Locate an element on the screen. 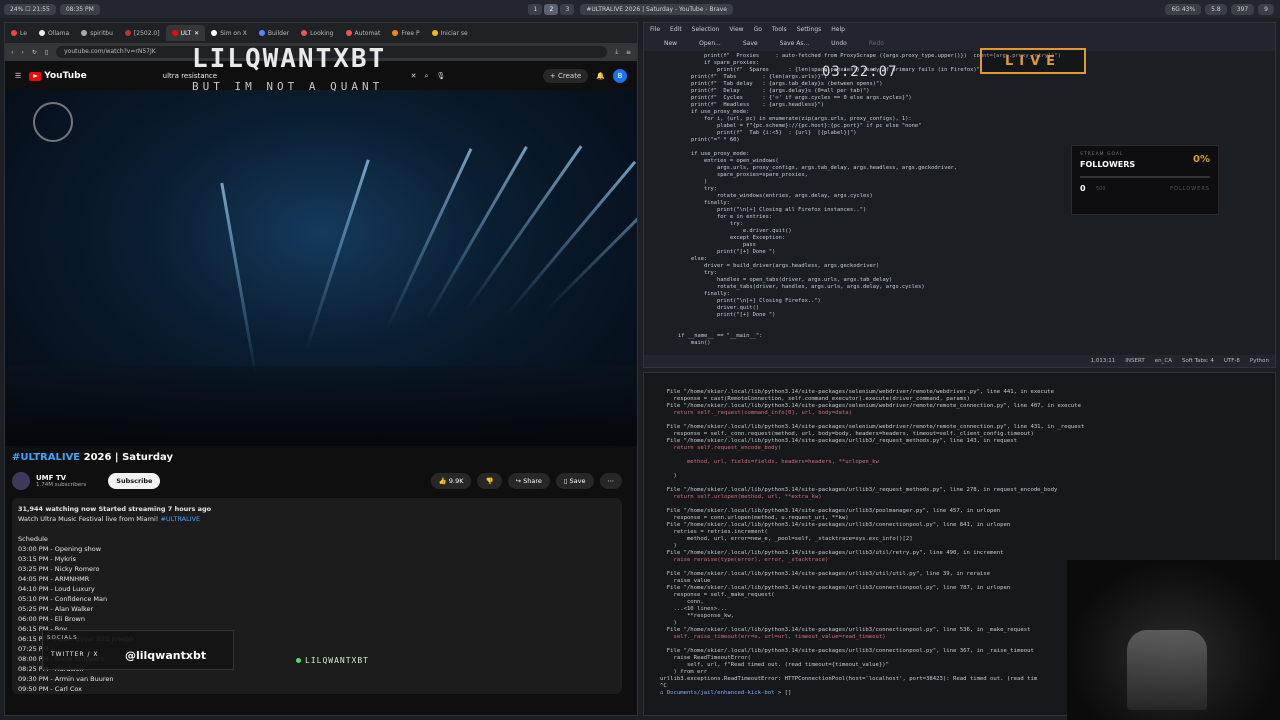 Image resolution: width=1280 pixels, height=720 pixels. menu-edit: Edit is located at coordinates (676, 29).